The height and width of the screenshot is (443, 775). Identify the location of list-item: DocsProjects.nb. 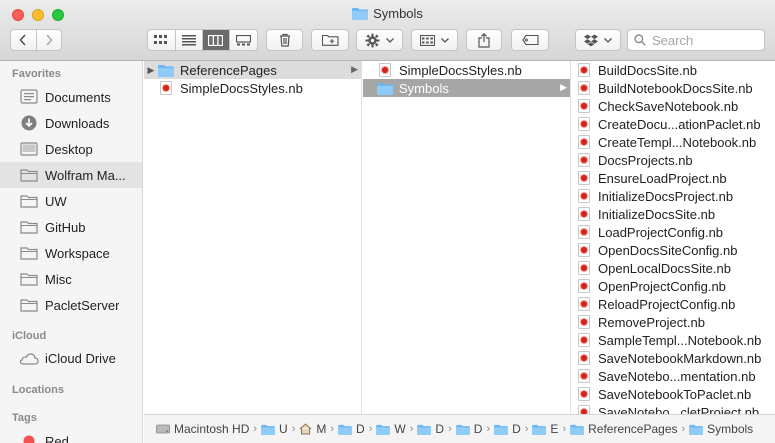
(673, 160).